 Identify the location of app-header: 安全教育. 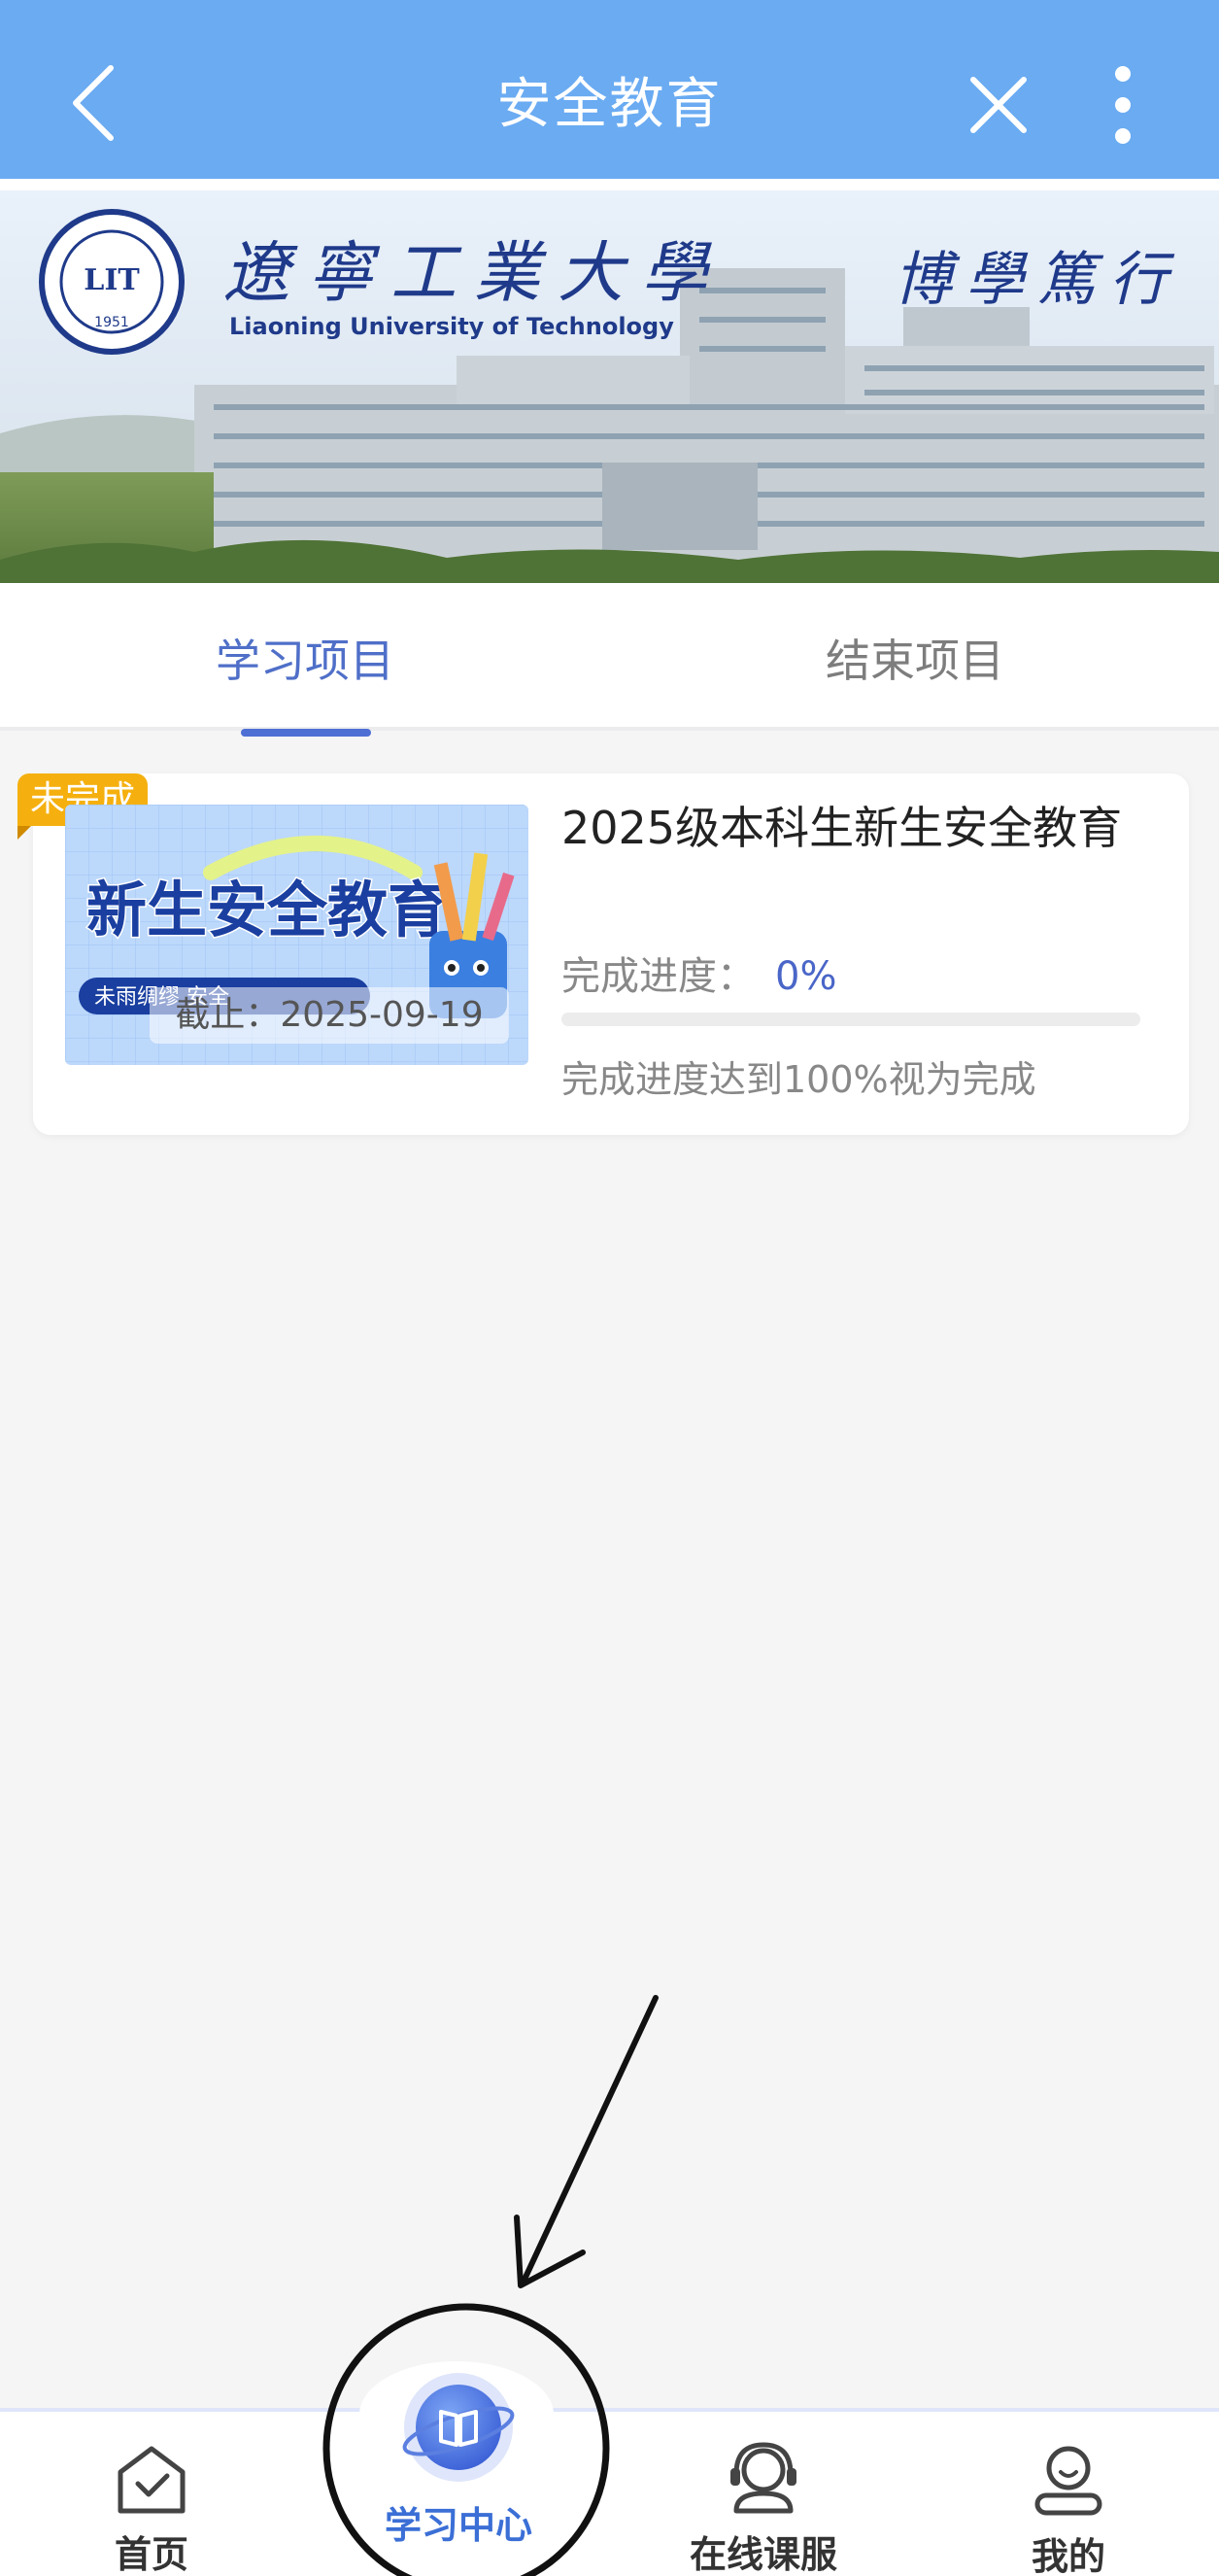
(609, 89).